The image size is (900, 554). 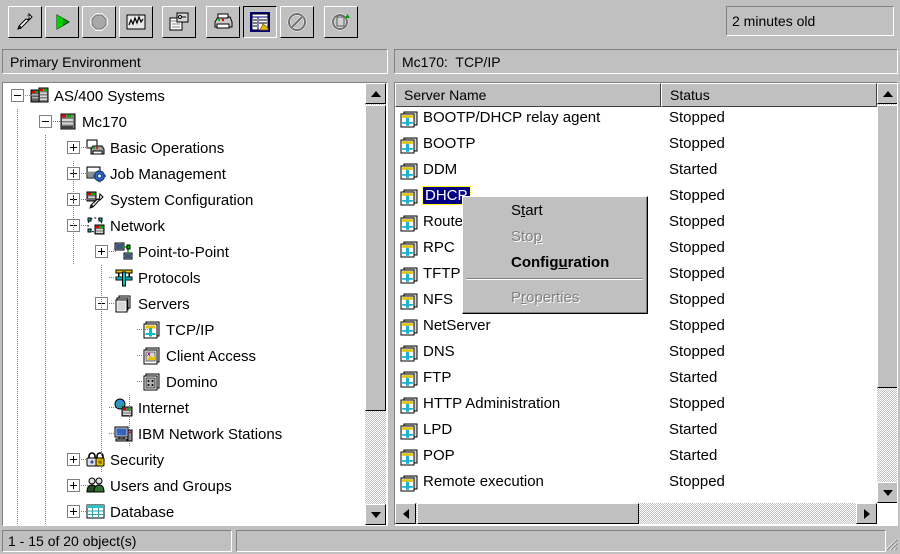 What do you see at coordinates (636, 120) in the screenshot?
I see `table-row: BOOTP/DHCP relay agent Stopped` at bounding box center [636, 120].